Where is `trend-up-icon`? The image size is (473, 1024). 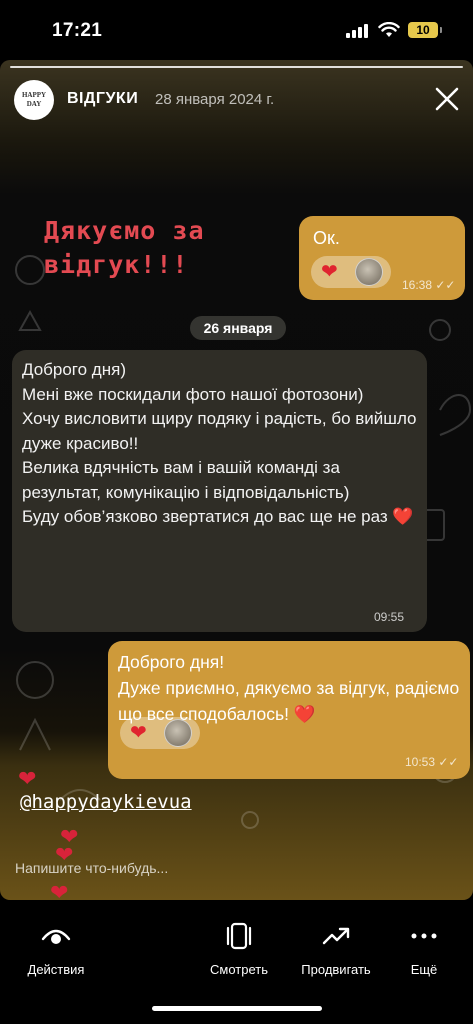 trend-up-icon is located at coordinates (336, 936).